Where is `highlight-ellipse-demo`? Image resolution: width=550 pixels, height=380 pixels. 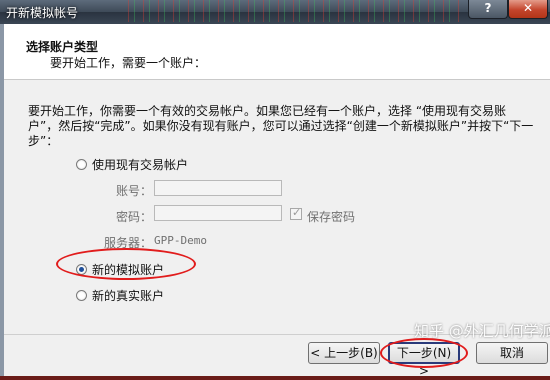
highlight-ellipse-demo is located at coordinates (126, 264).